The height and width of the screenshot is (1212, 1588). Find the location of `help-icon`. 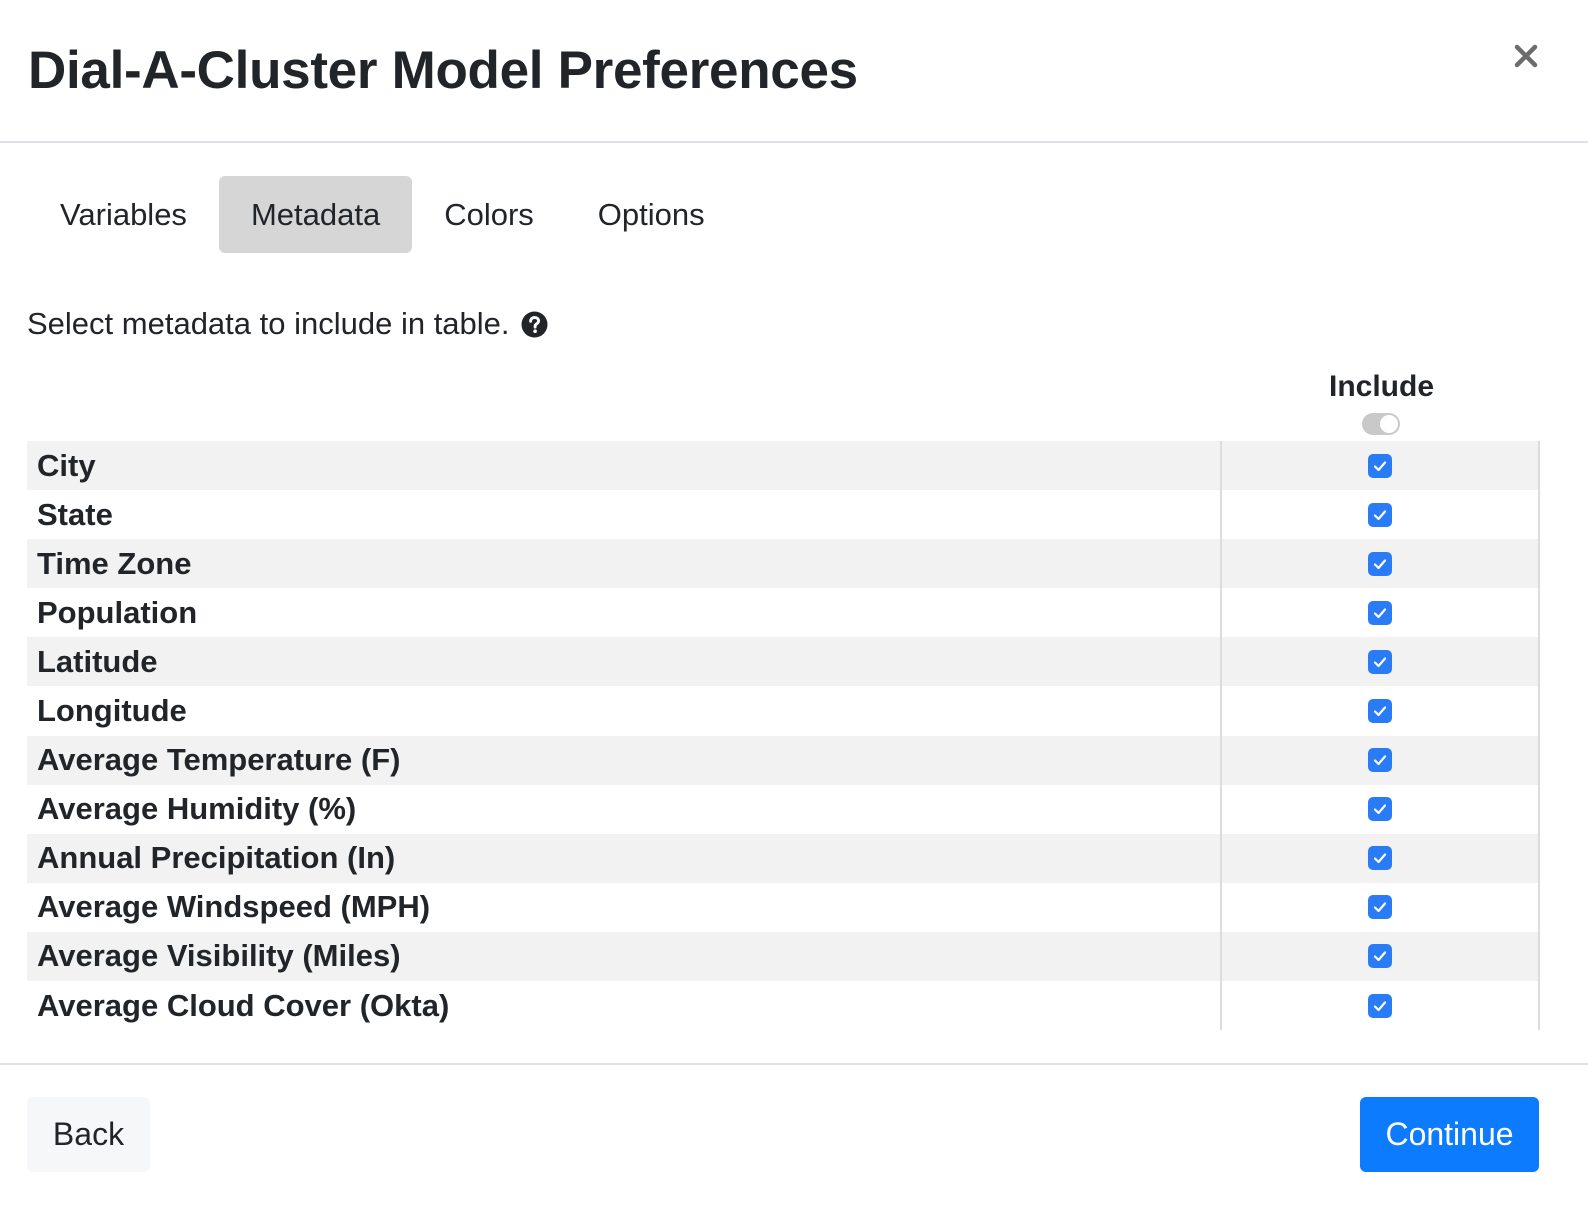

help-icon is located at coordinates (534, 324).